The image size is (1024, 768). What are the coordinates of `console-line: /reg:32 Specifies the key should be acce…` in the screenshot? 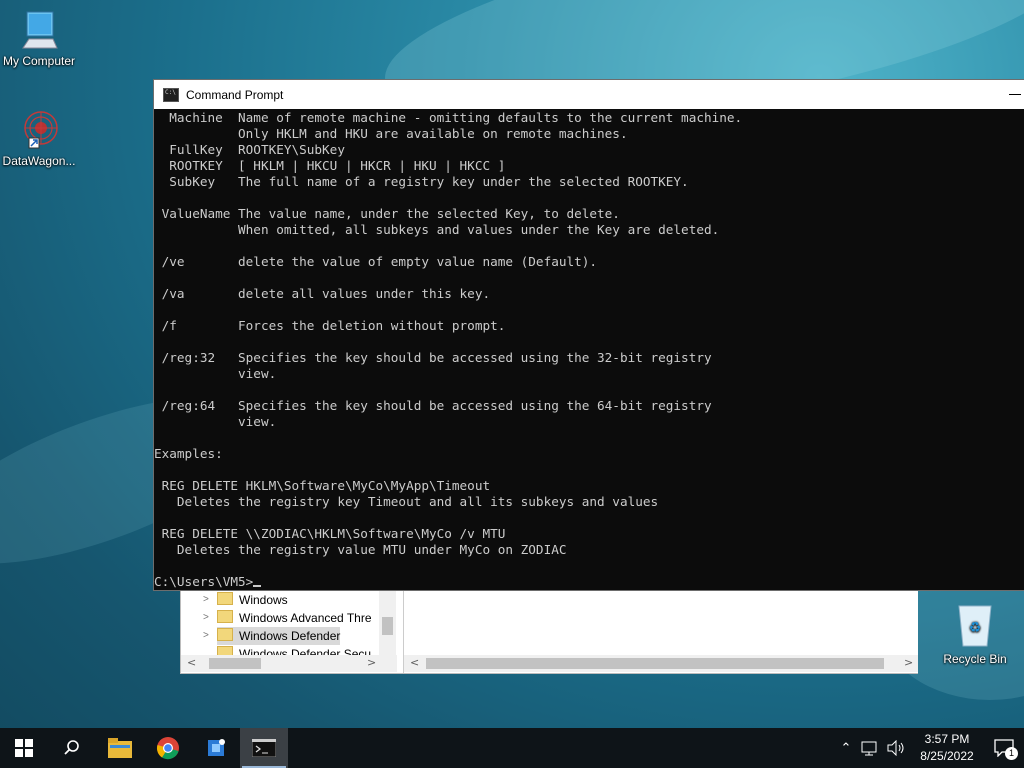 It's located at (433, 357).